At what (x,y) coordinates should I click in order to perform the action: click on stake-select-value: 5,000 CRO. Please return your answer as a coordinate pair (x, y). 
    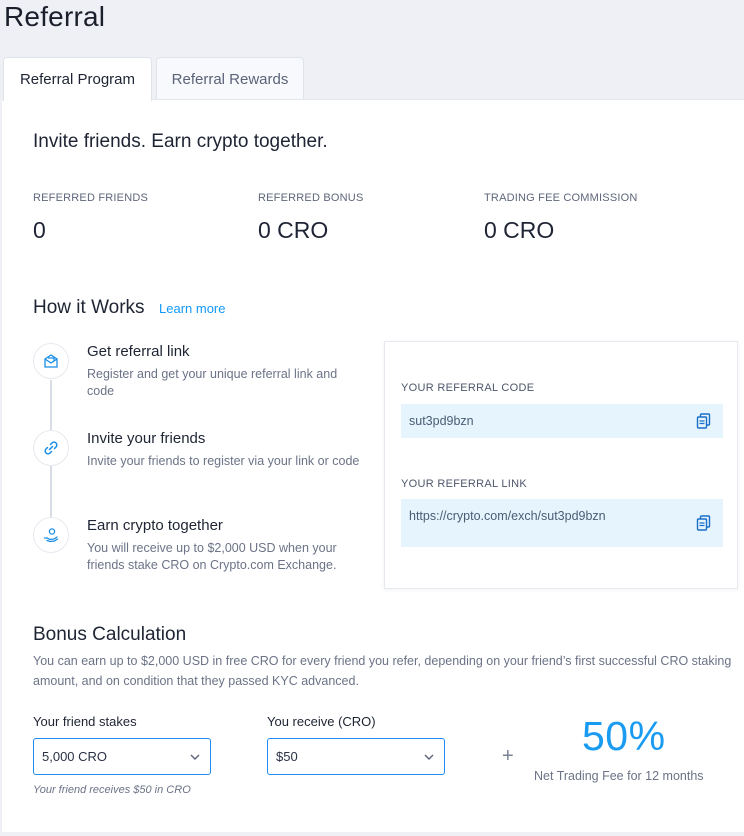
    Looking at the image, I should click on (75, 756).